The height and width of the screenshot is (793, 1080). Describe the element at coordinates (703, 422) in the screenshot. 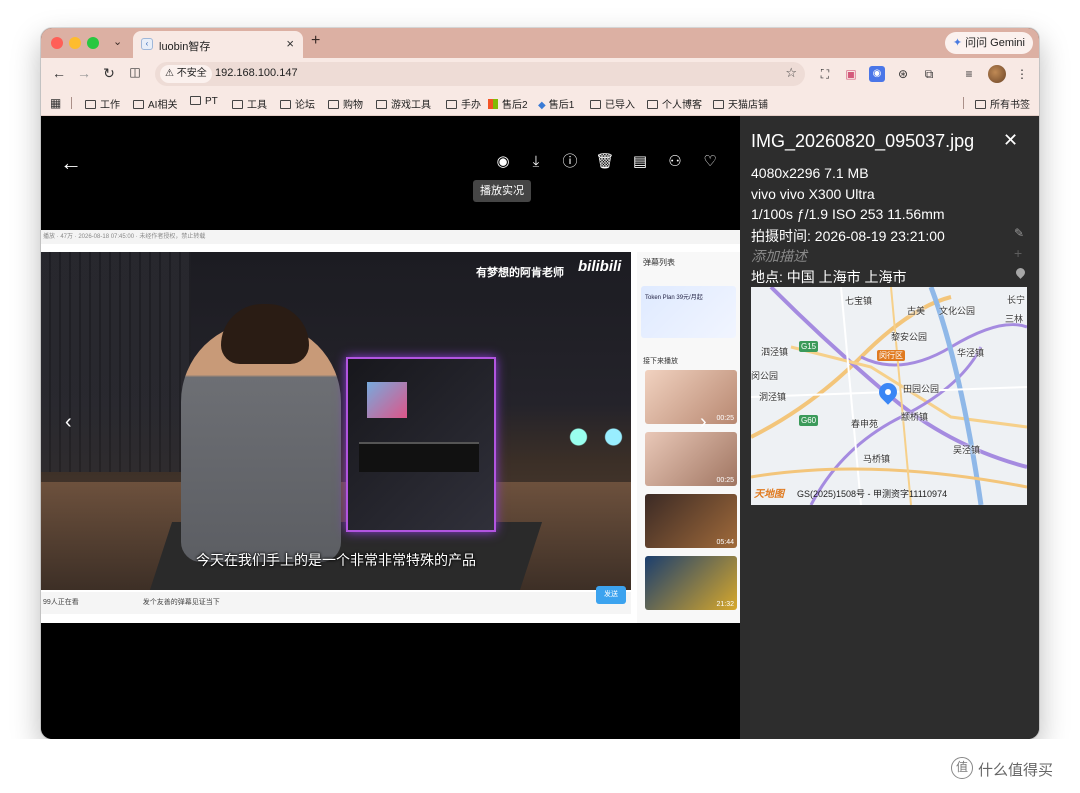

I see `next-photo-chevron-icon: ›` at that location.